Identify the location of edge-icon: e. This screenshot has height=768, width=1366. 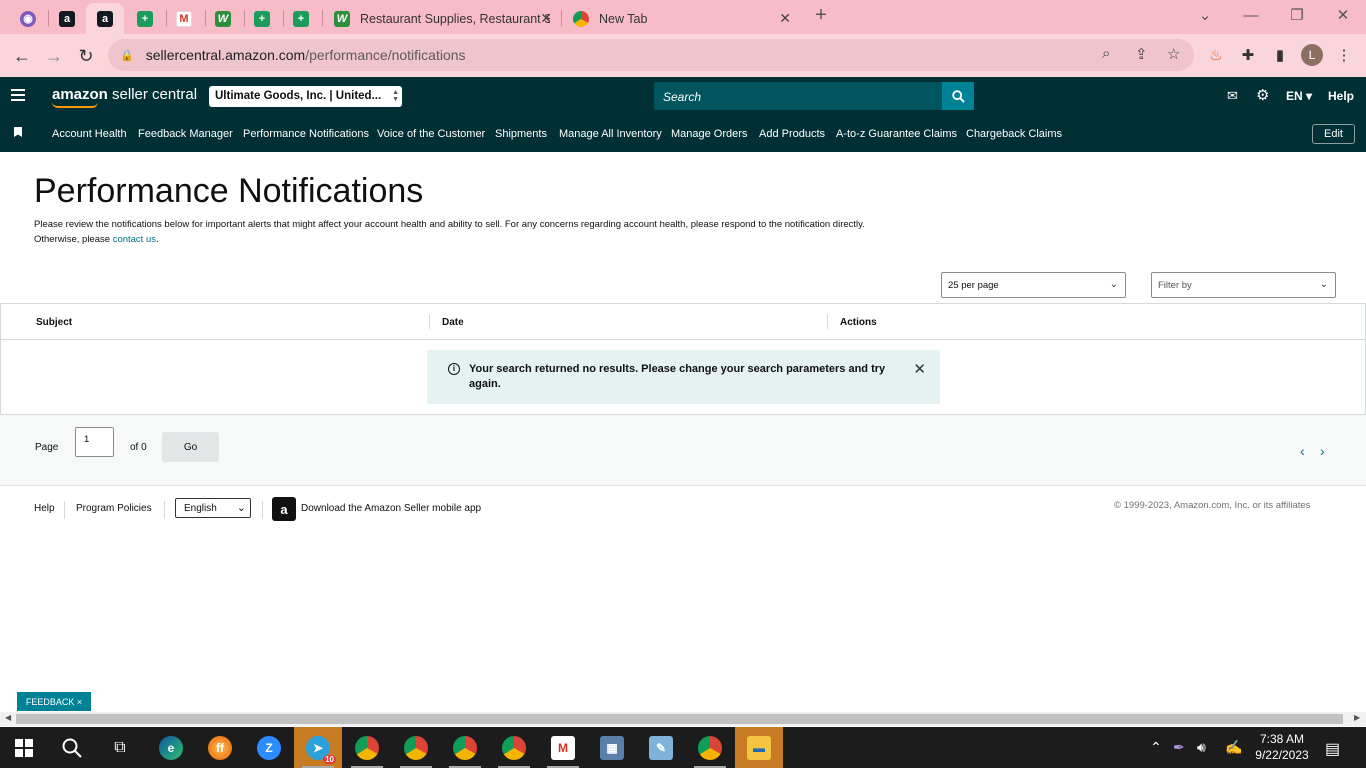
(171, 747).